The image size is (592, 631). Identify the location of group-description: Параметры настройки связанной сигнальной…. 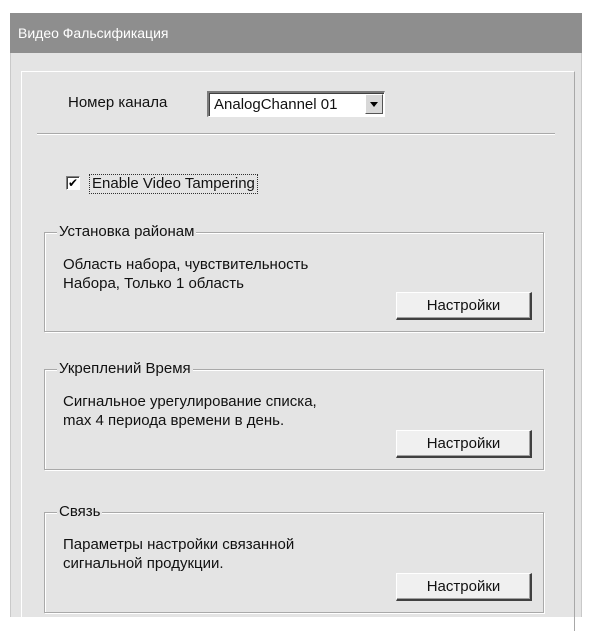
(178, 554).